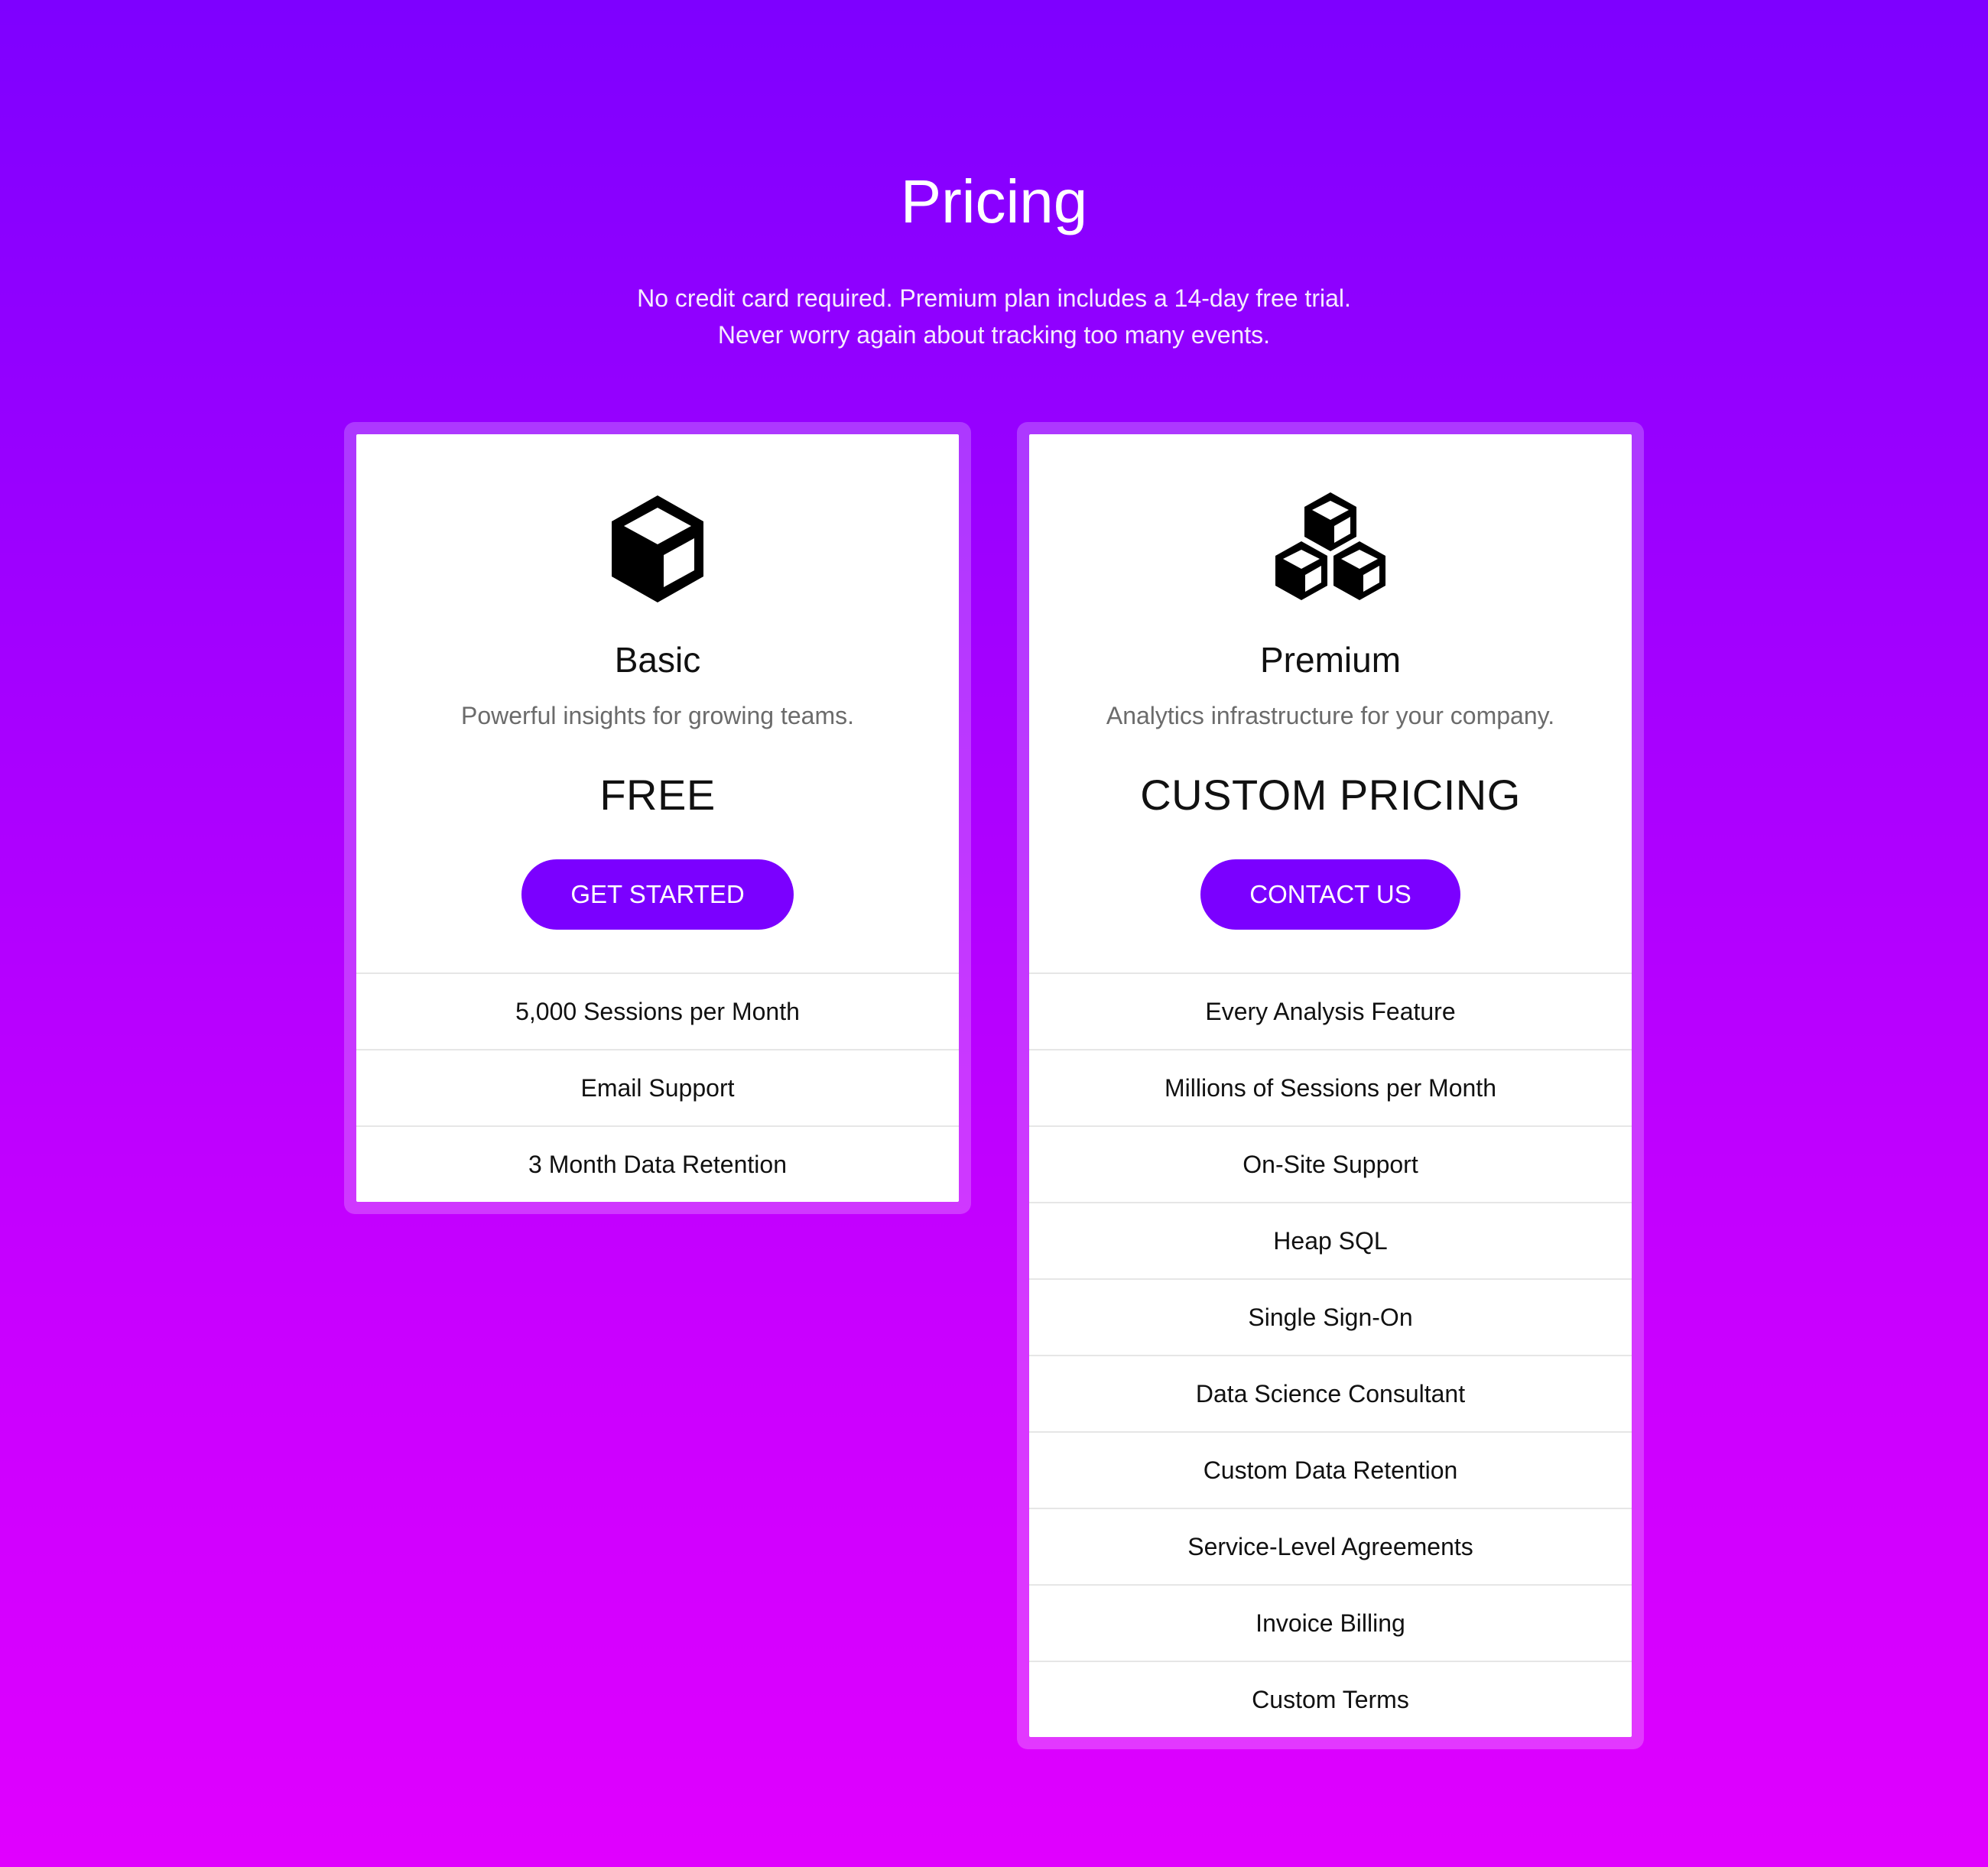  I want to click on cube-icon, so click(657, 545).